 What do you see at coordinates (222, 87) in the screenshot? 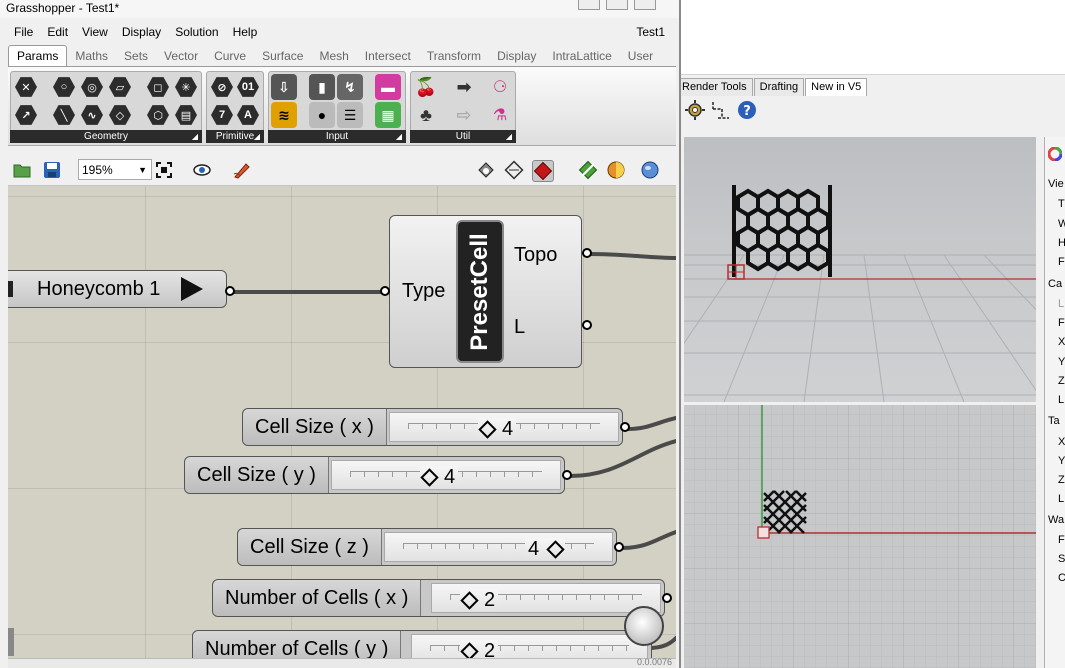
I see `null-param-icon: ⊘` at bounding box center [222, 87].